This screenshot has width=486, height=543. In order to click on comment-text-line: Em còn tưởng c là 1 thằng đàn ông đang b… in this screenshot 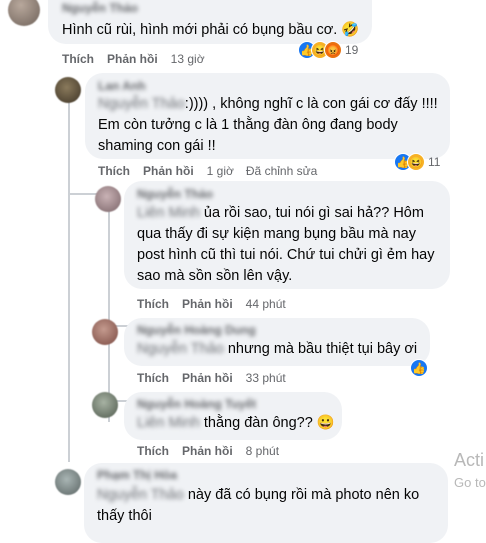, I will do `click(248, 125)`.